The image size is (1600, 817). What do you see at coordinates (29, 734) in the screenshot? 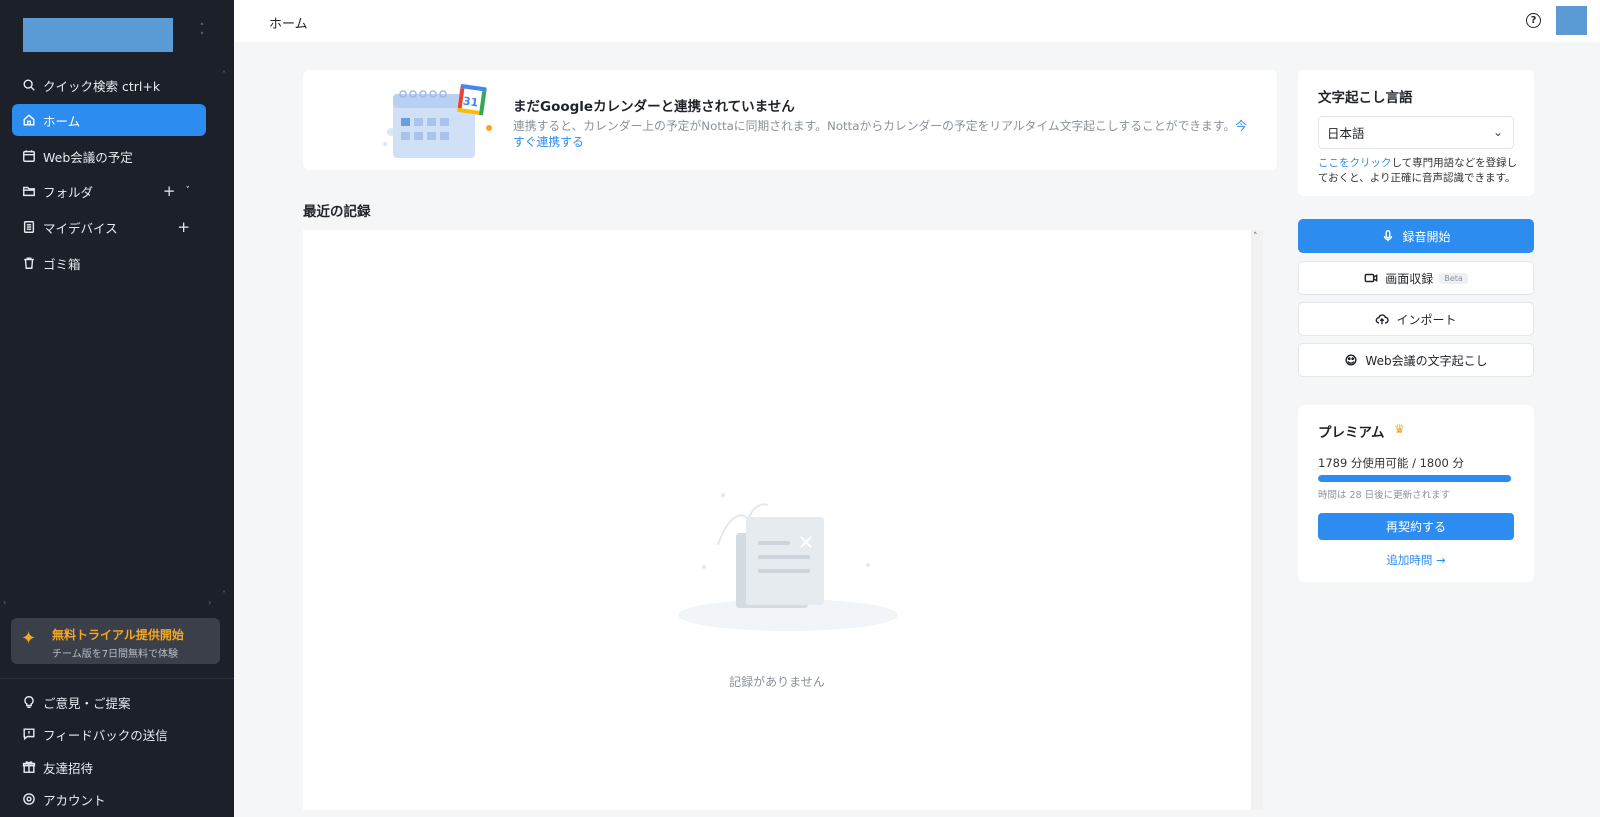
I see `feedback-icon` at bounding box center [29, 734].